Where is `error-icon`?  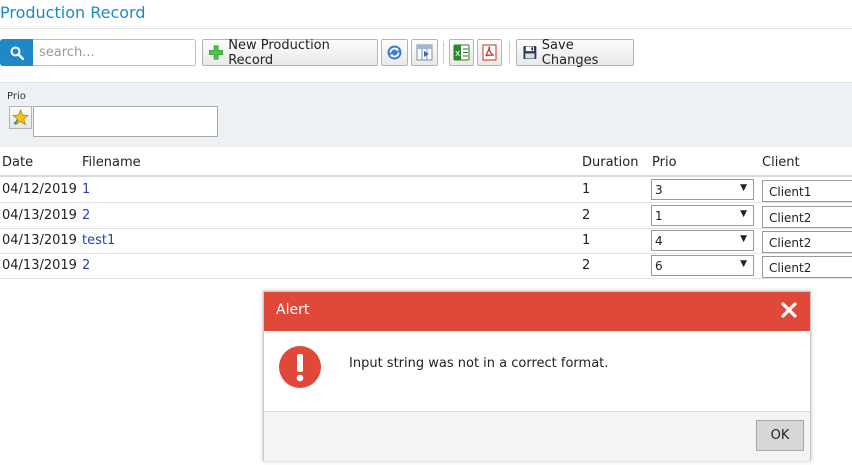 error-icon is located at coordinates (300, 367).